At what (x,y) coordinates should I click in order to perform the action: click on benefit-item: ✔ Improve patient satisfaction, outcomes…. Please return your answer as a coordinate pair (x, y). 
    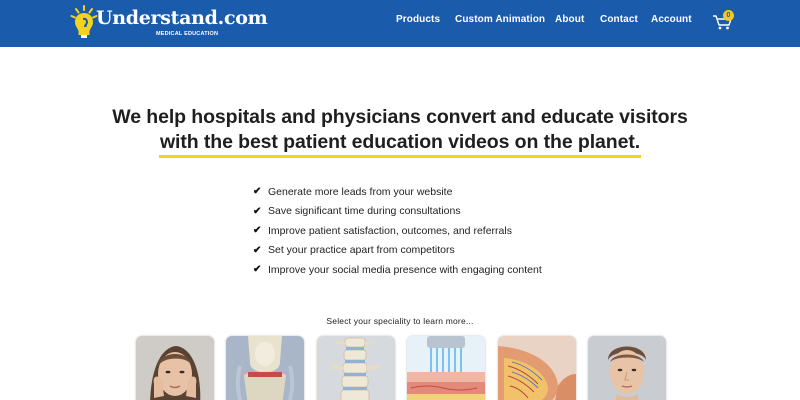
    Looking at the image, I should click on (413, 231).